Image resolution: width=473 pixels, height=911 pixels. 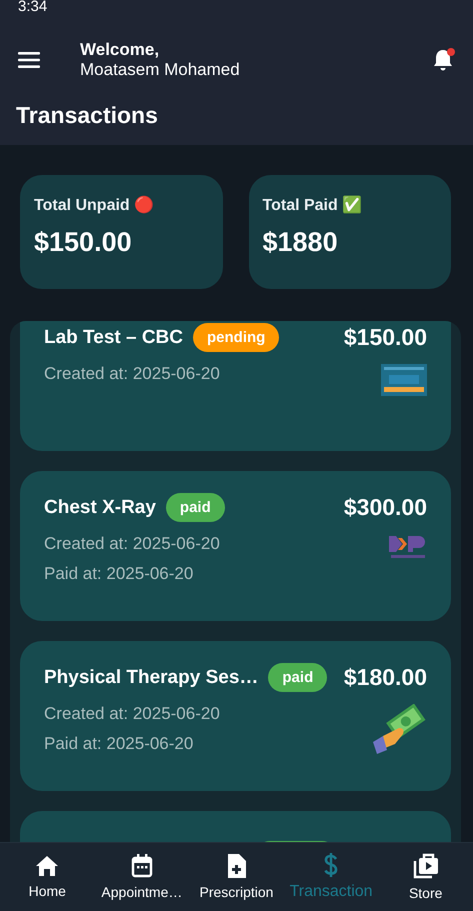 I want to click on summary-label: Total Unpaid 🔴, so click(x=95, y=205).